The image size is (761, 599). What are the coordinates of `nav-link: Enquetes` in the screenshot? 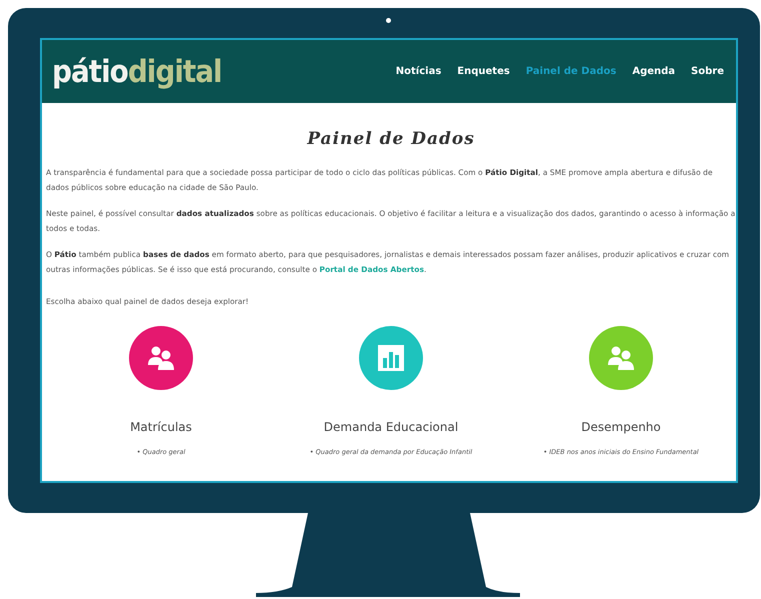 It's located at (483, 71).